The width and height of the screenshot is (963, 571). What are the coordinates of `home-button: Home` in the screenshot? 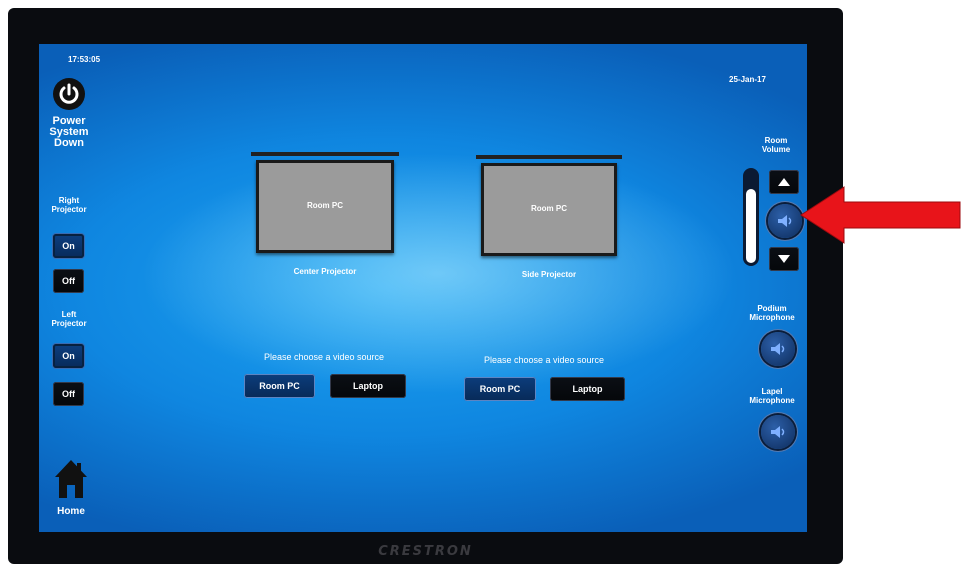 It's located at (71, 489).